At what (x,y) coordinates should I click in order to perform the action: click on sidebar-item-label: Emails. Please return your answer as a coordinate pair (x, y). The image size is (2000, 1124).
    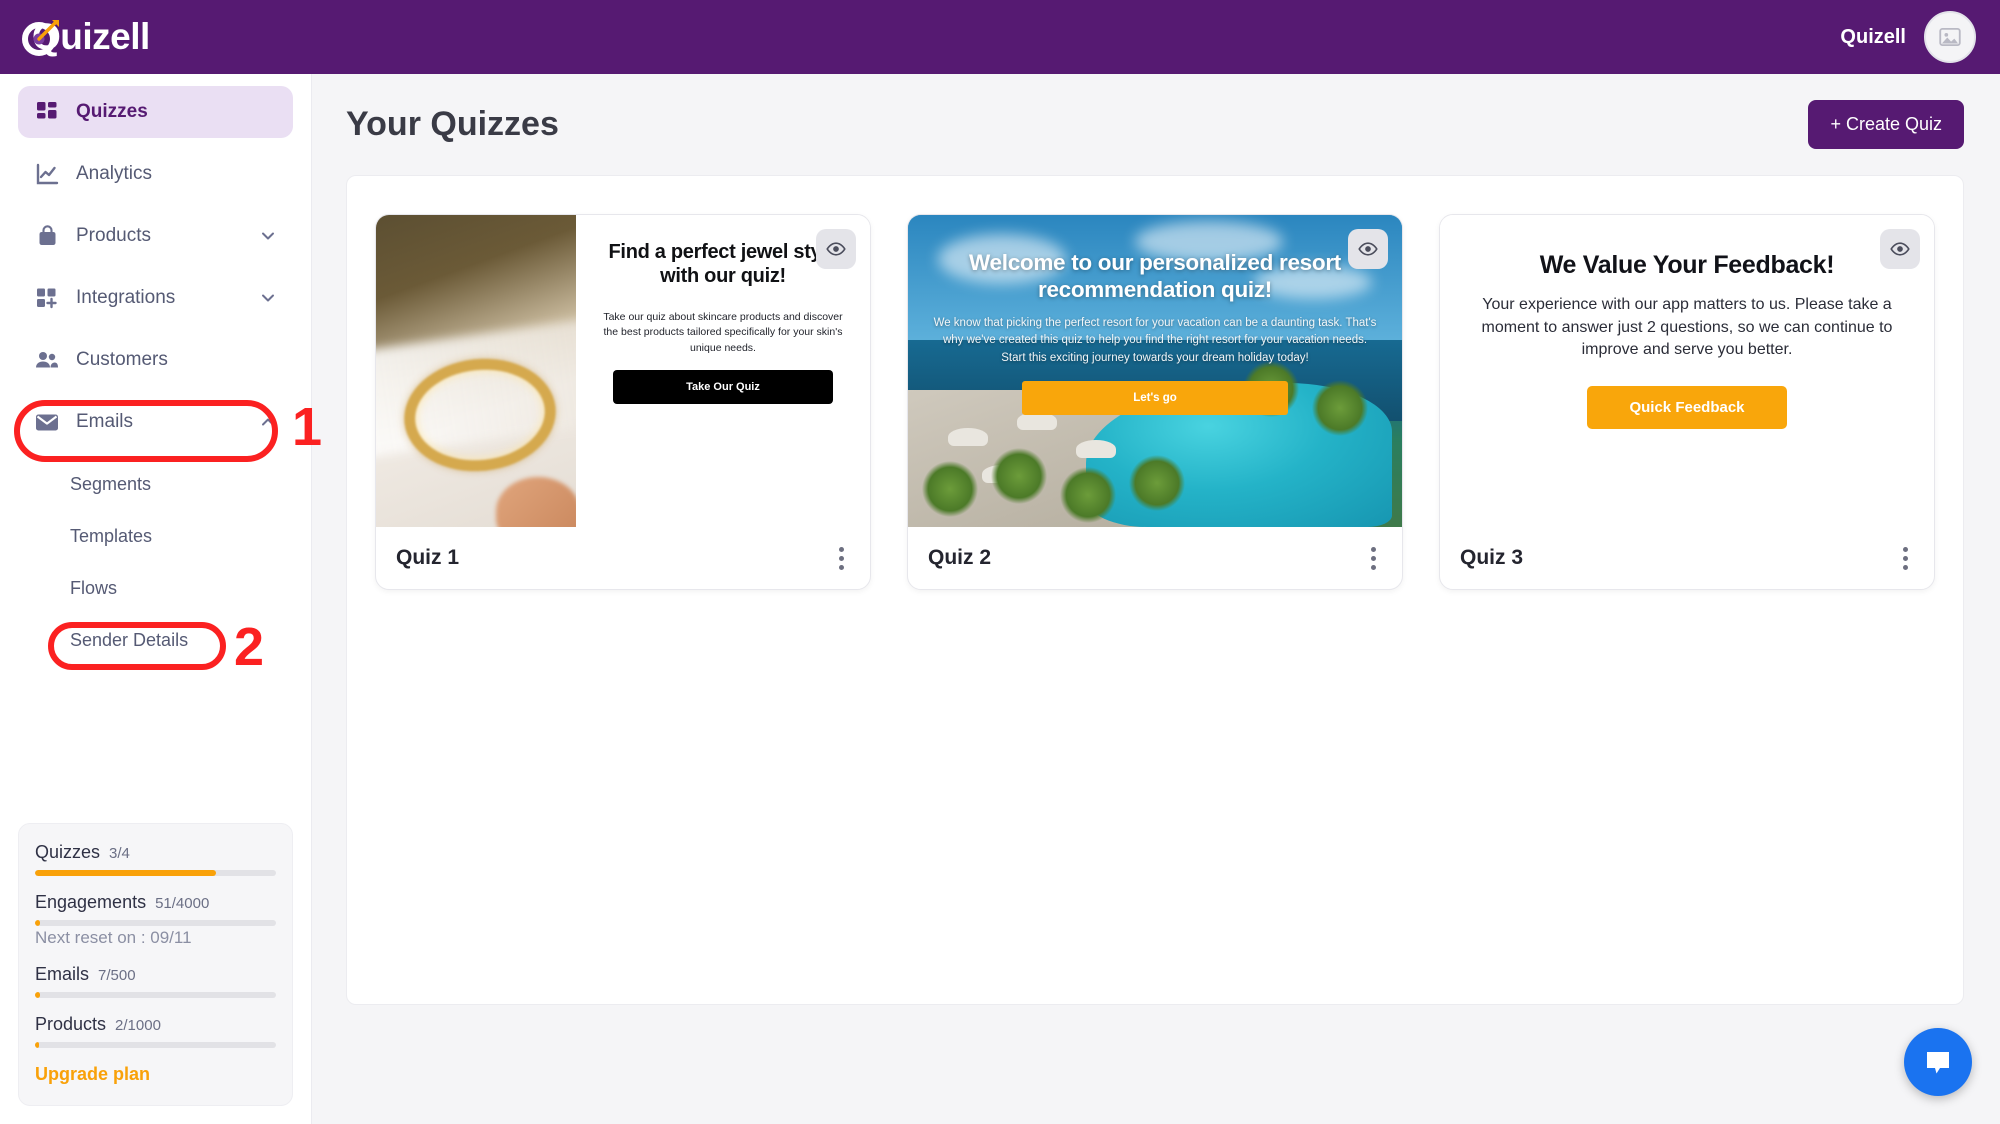
    Looking at the image, I should click on (105, 421).